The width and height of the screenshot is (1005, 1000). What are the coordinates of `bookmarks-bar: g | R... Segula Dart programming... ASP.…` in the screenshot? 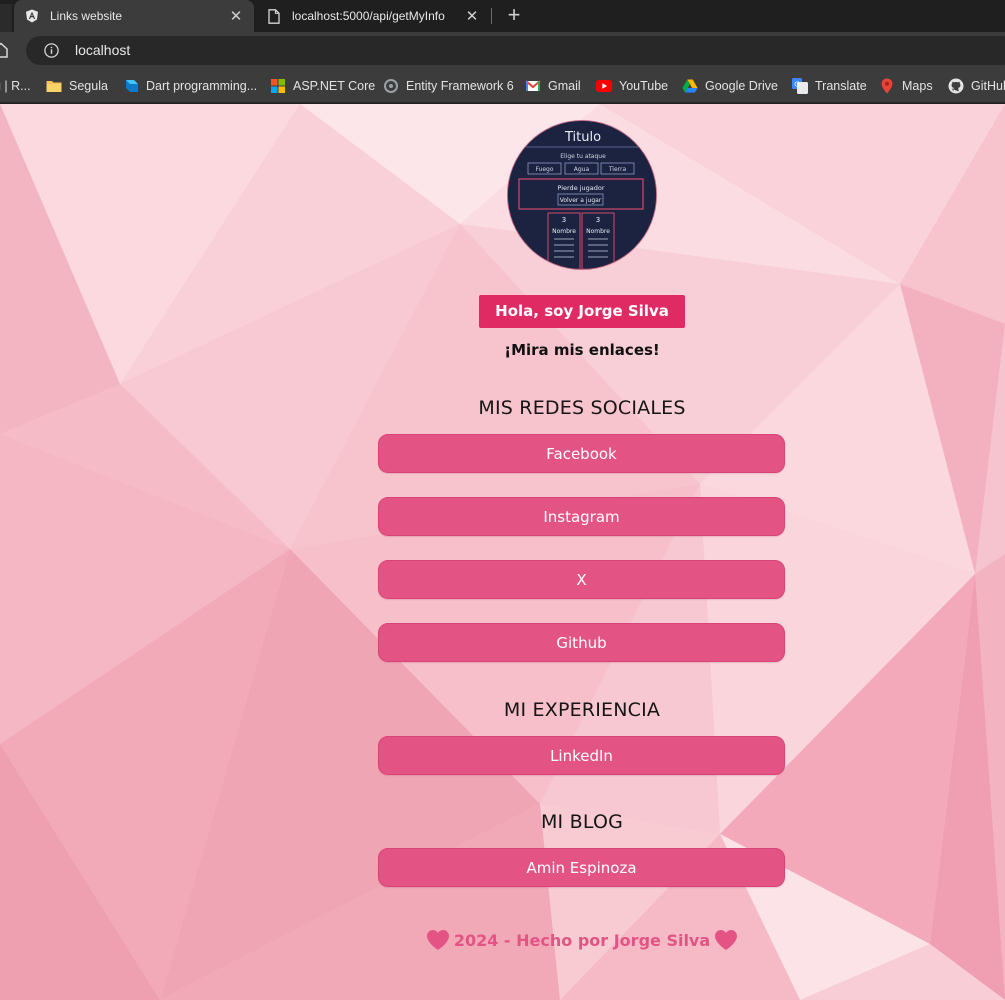 It's located at (502, 86).